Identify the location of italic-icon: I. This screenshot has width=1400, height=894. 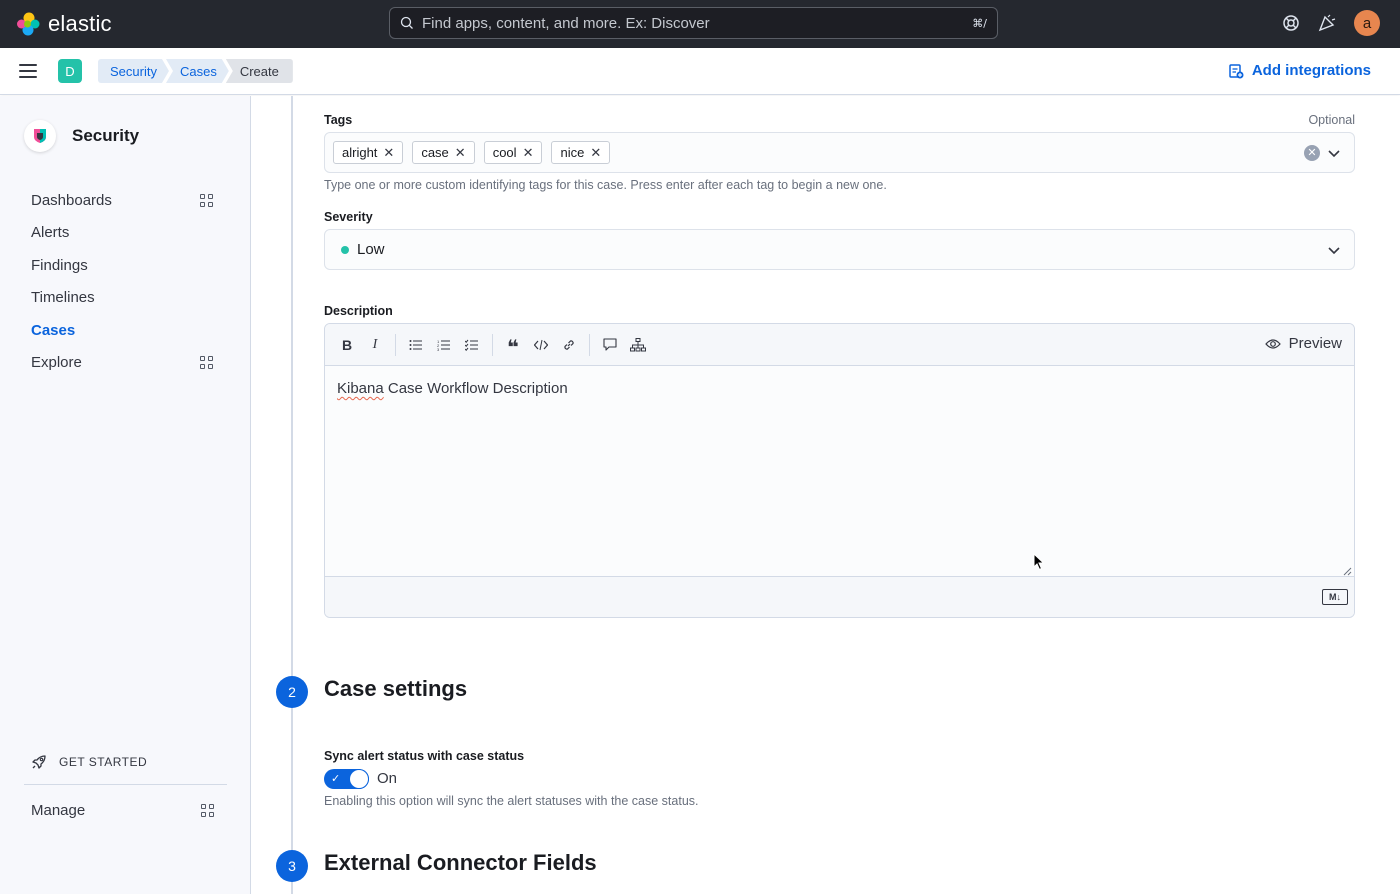
(375, 345).